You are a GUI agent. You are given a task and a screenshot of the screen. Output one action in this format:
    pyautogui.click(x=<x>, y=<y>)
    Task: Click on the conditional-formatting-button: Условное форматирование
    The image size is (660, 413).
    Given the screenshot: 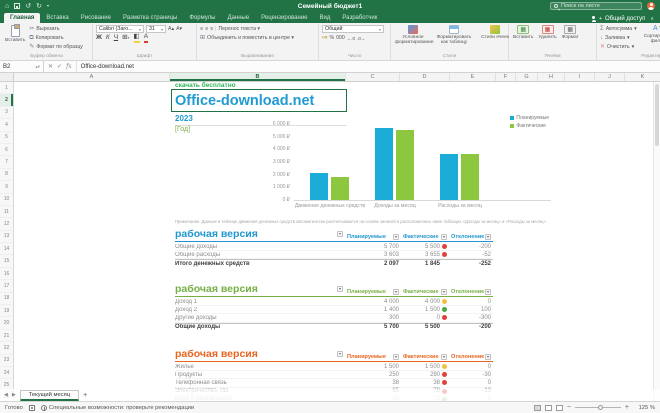 What is the action you would take?
    pyautogui.click(x=414, y=35)
    